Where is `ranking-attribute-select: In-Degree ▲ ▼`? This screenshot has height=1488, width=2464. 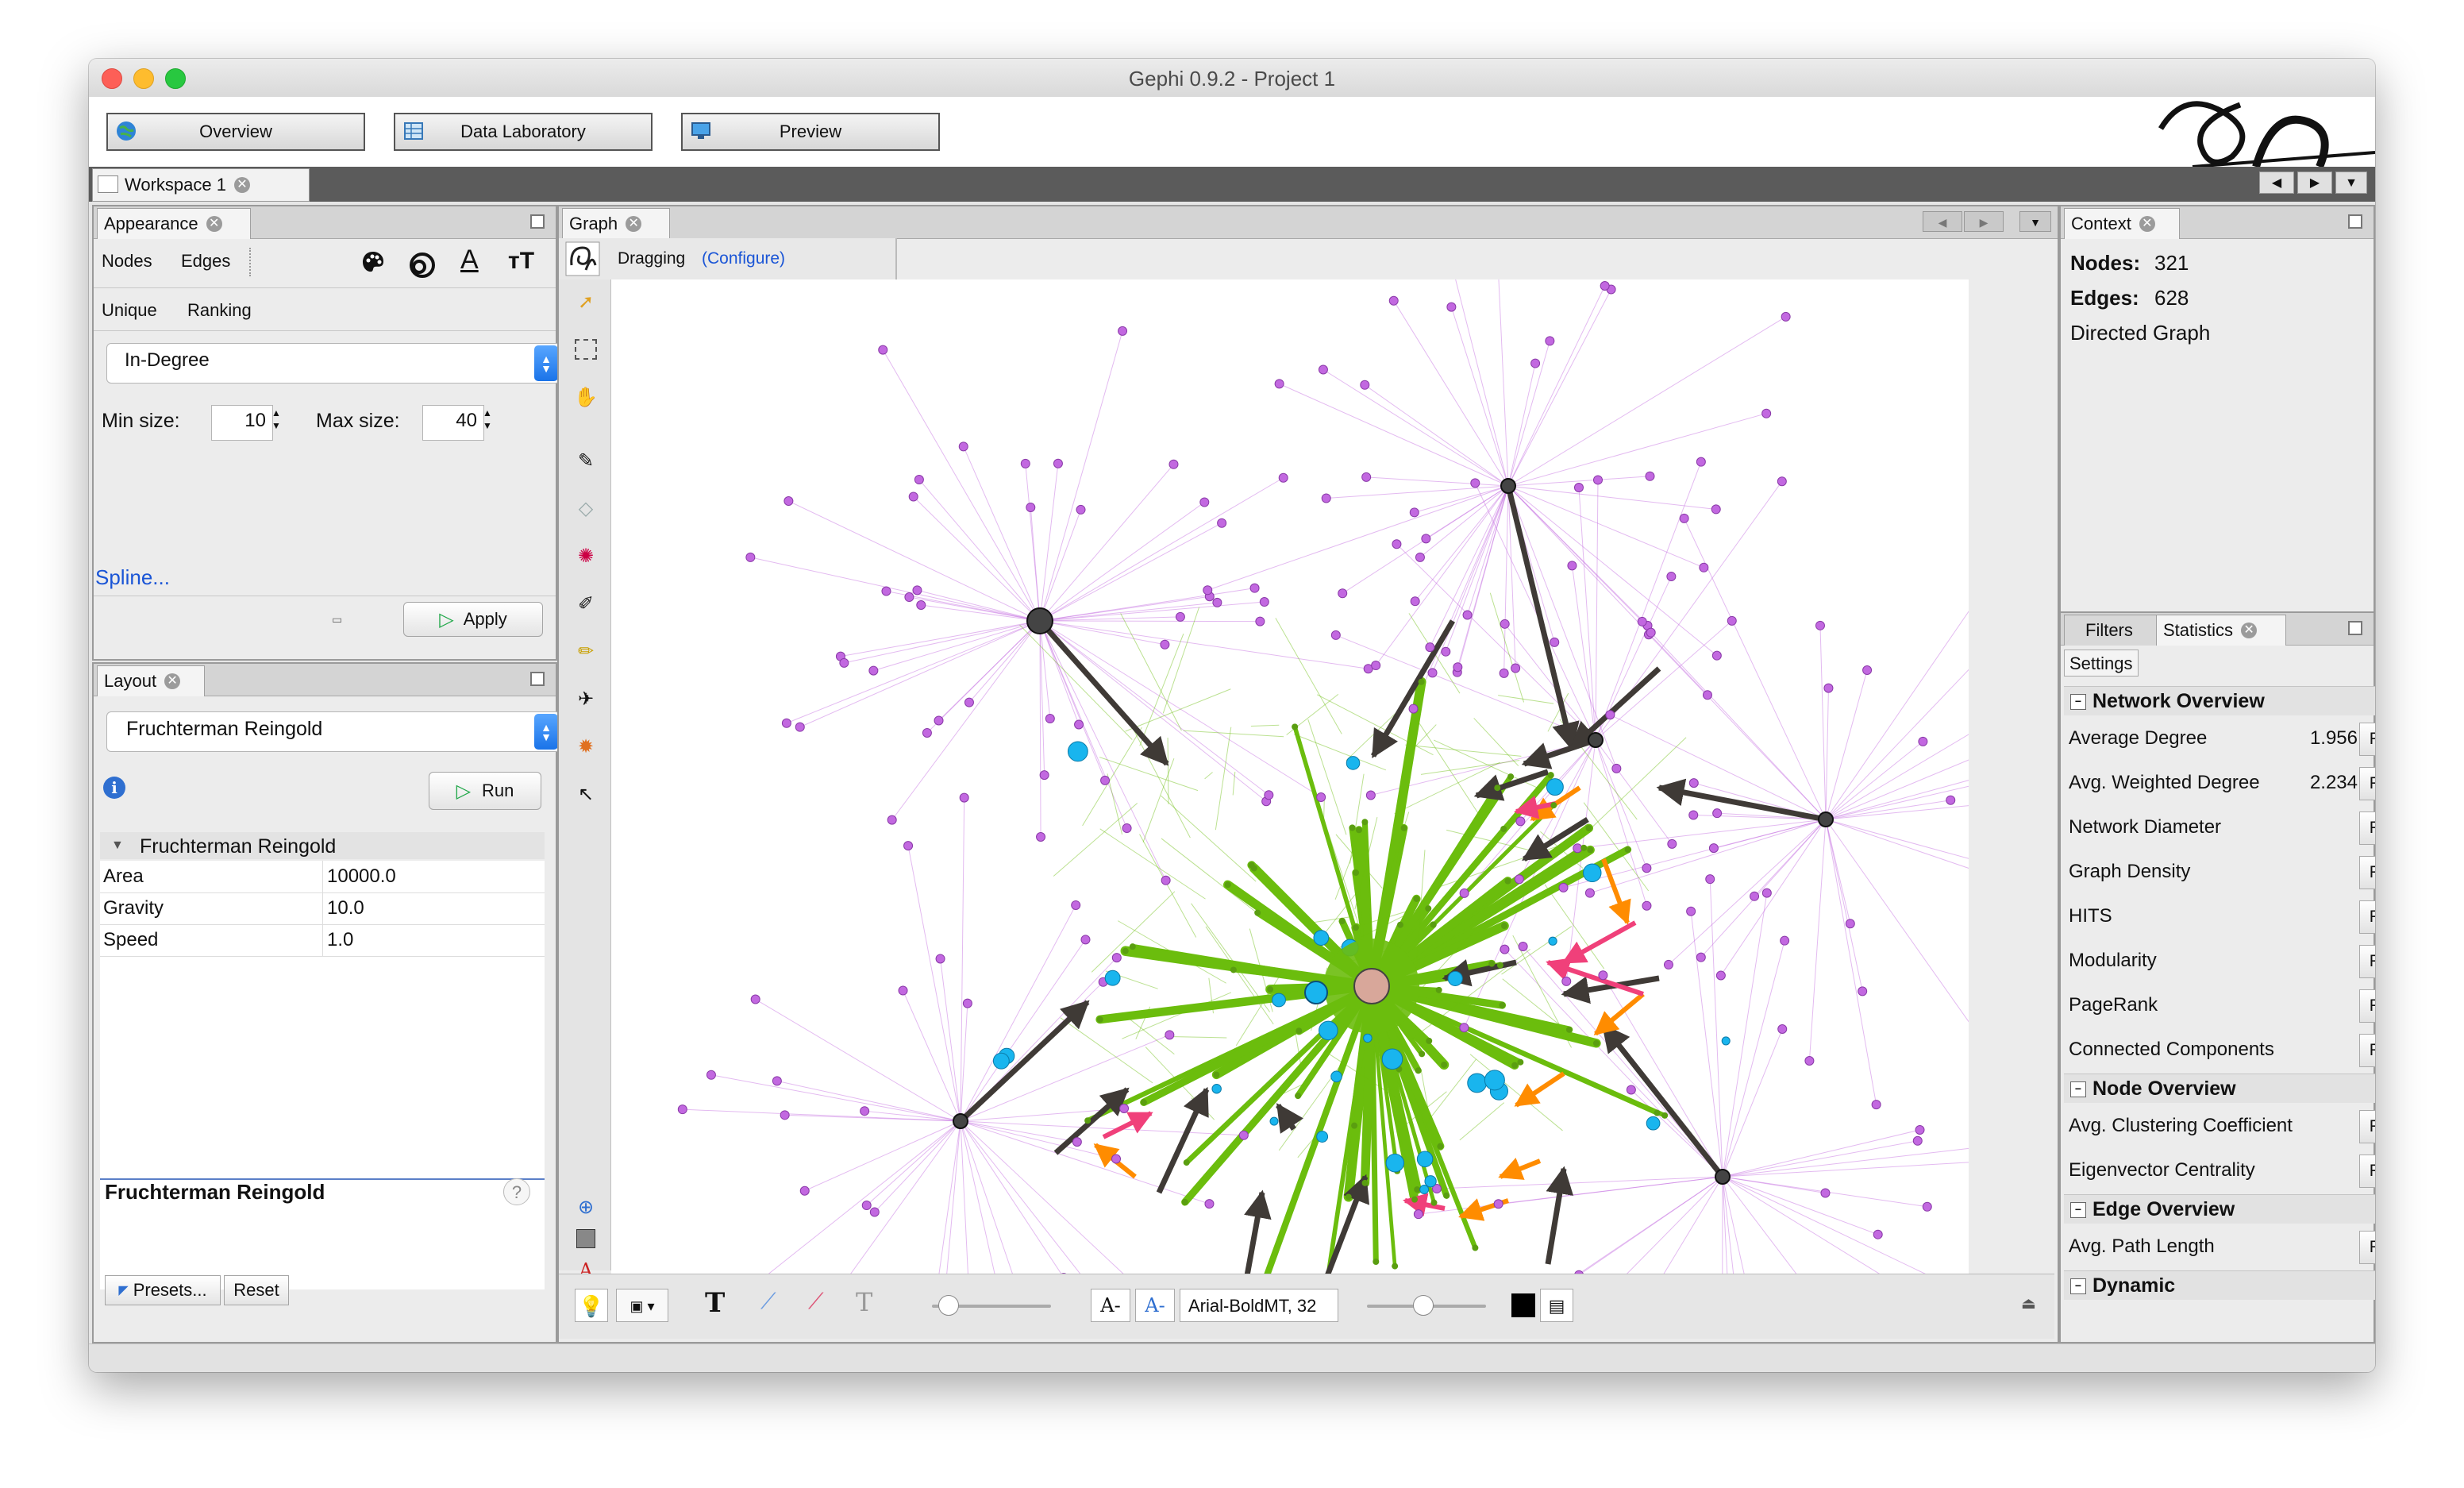
ranking-attribute-select: In-Degree ▲ ▼ is located at coordinates (333, 363).